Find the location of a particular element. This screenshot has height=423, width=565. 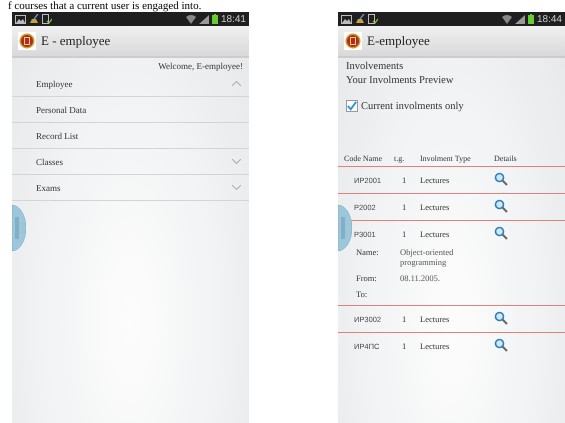

menu-item: Personal Data is located at coordinates (130, 110).